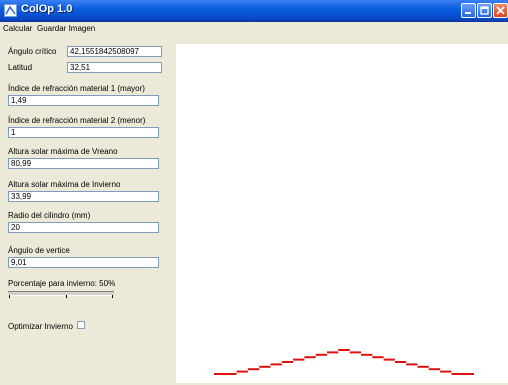 This screenshot has width=508, height=385. I want to click on winter-percent-label: Porcentaje para invierno: 50%, so click(62, 283).